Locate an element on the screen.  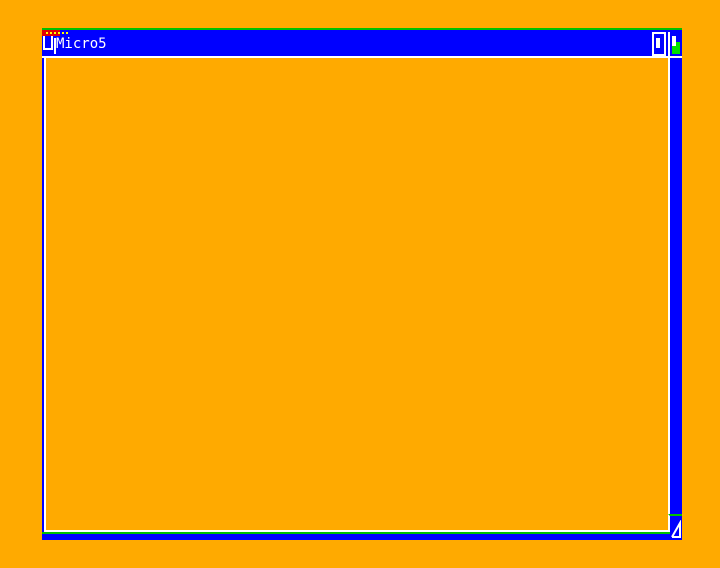
zoom-icon-outline is located at coordinates (674, 41).